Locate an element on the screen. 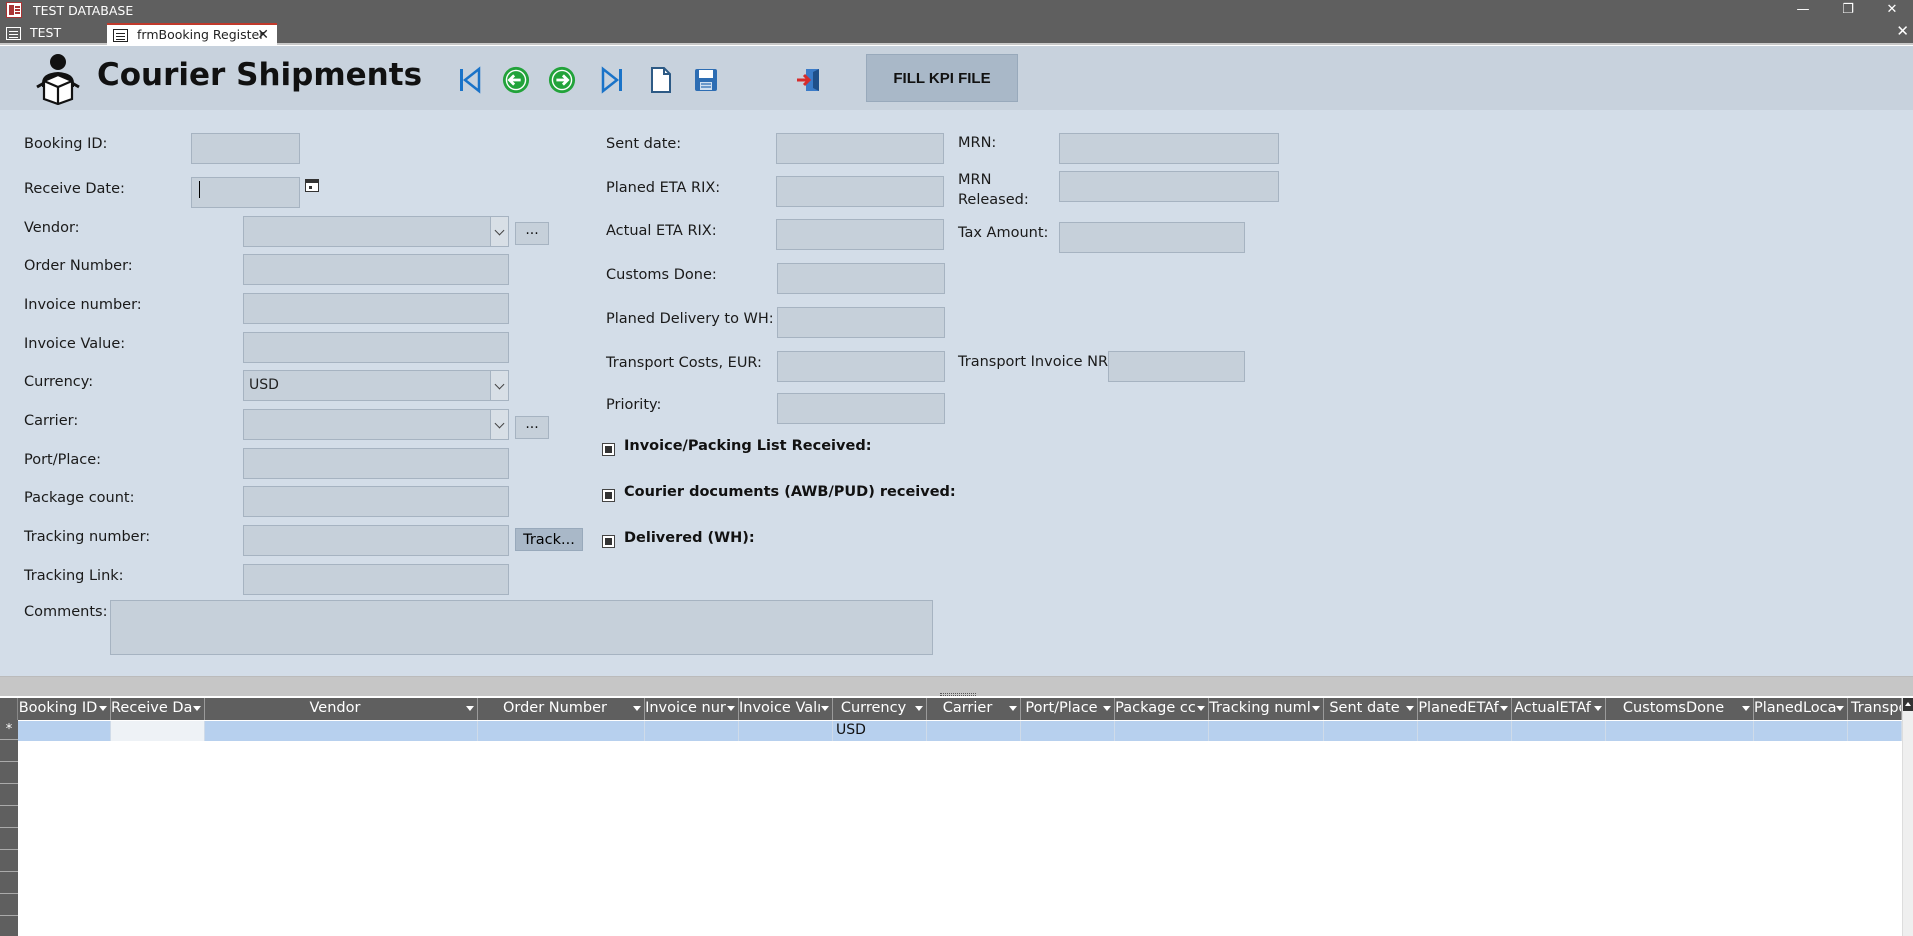 The width and height of the screenshot is (1913, 936). column-header-currency: Currency is located at coordinates (880, 709).